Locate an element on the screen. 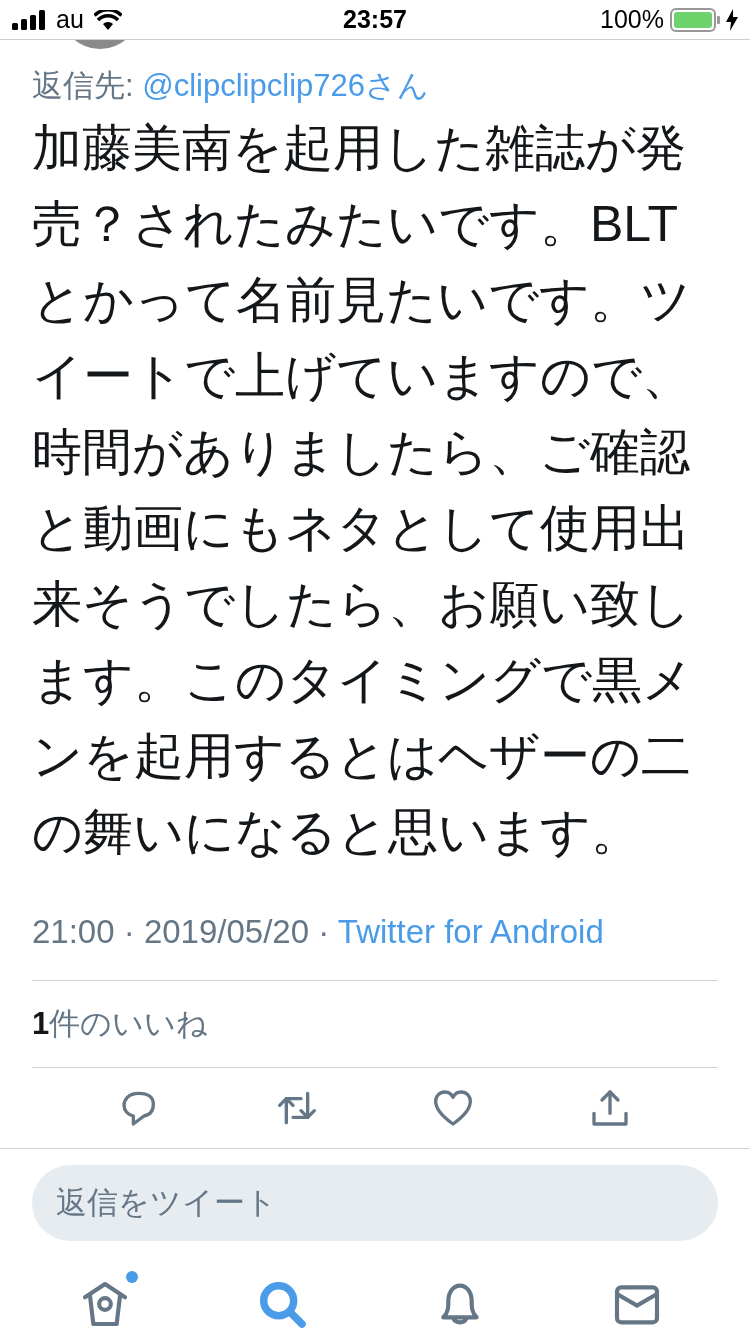 Image resolution: width=750 pixels, height=1334 pixels. reply-to-label: 返信先: is located at coordinates (83, 85).